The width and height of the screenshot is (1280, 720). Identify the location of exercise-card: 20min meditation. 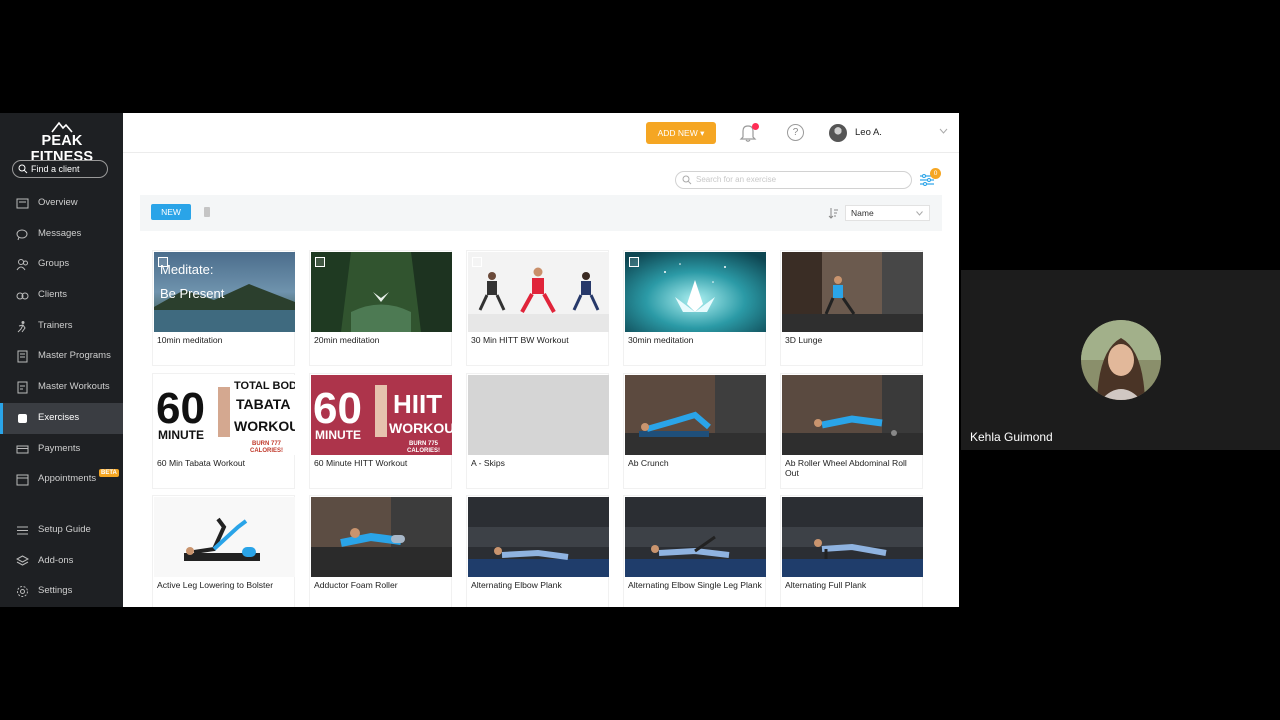
(380, 308).